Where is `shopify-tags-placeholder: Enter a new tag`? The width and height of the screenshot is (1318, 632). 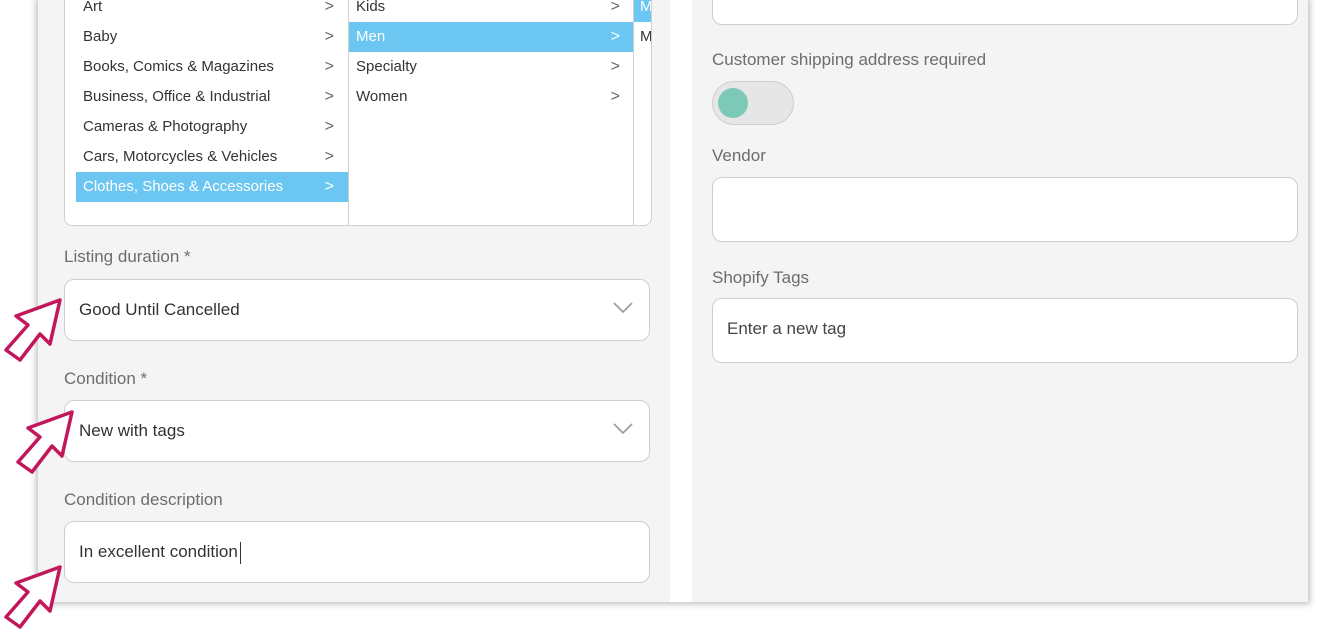 shopify-tags-placeholder: Enter a new tag is located at coordinates (787, 328).